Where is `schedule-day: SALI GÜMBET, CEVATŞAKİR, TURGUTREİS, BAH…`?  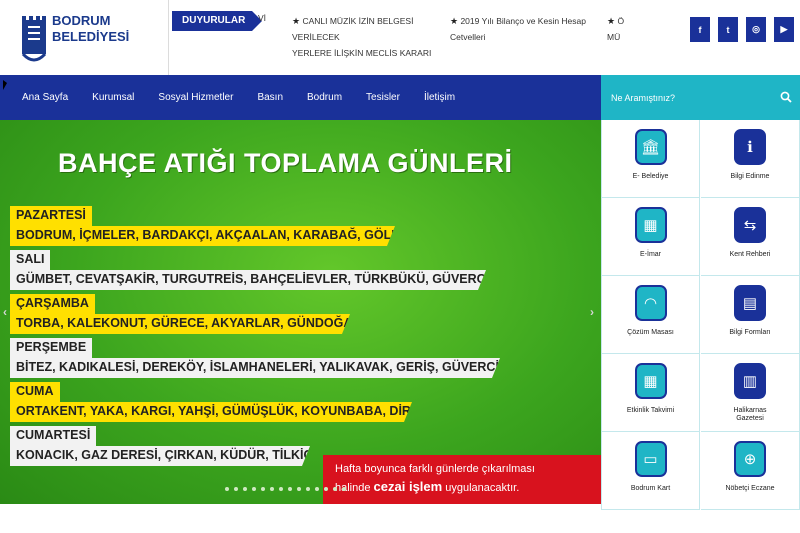 schedule-day: SALI GÜMBET, CEVATŞAKİR, TURGUTREİS, BAH… is located at coordinates (248, 270).